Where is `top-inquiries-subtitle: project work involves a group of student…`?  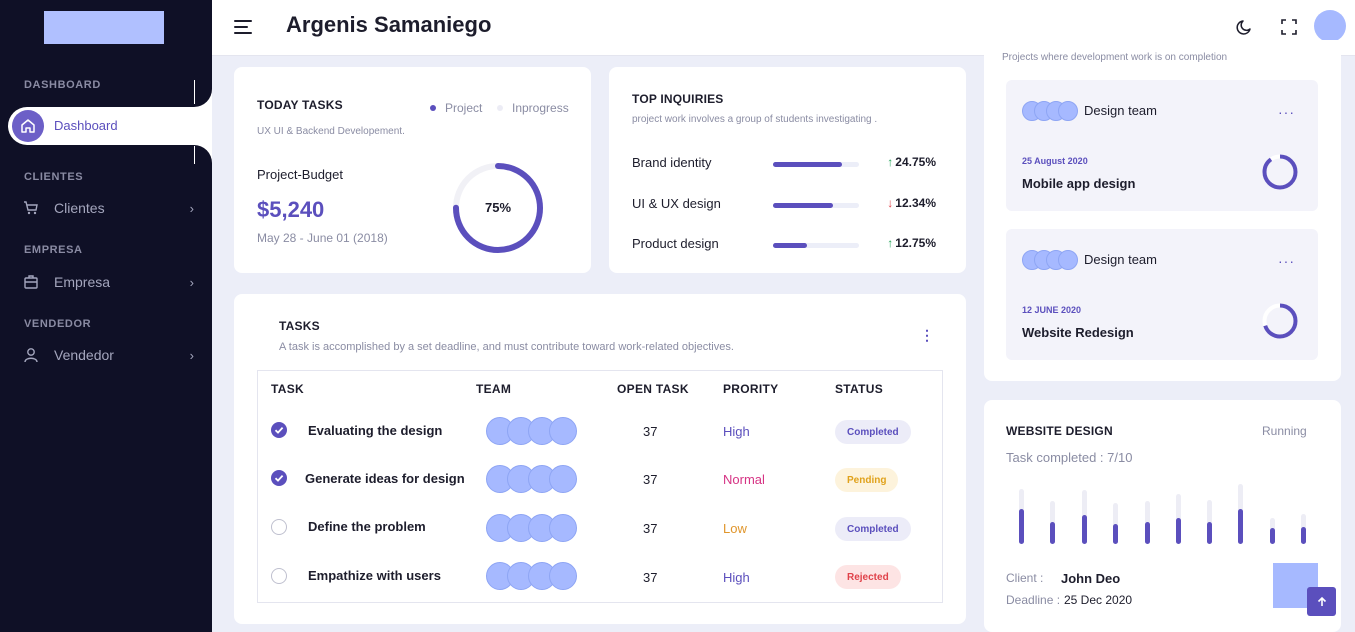 top-inquiries-subtitle: project work involves a group of student… is located at coordinates (755, 119).